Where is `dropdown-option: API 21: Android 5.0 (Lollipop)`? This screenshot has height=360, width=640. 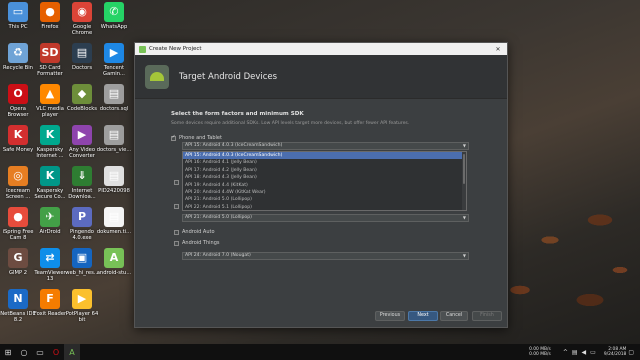
dropdown-option: API 21: Android 5.0 (Lollipop) is located at coordinates (324, 199).